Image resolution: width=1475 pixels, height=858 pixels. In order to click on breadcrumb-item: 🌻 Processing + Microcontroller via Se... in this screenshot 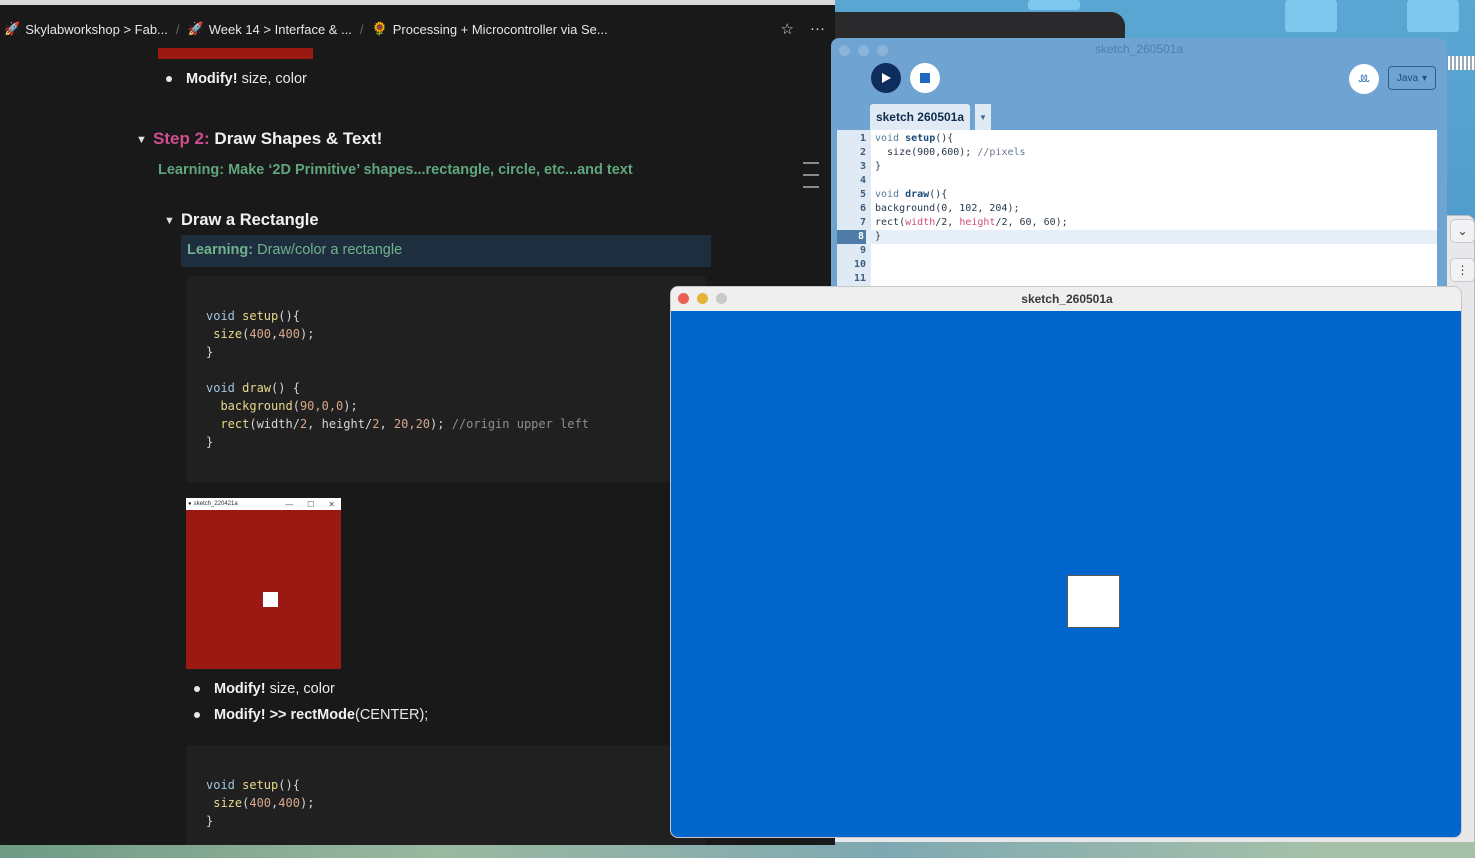, I will do `click(490, 29)`.